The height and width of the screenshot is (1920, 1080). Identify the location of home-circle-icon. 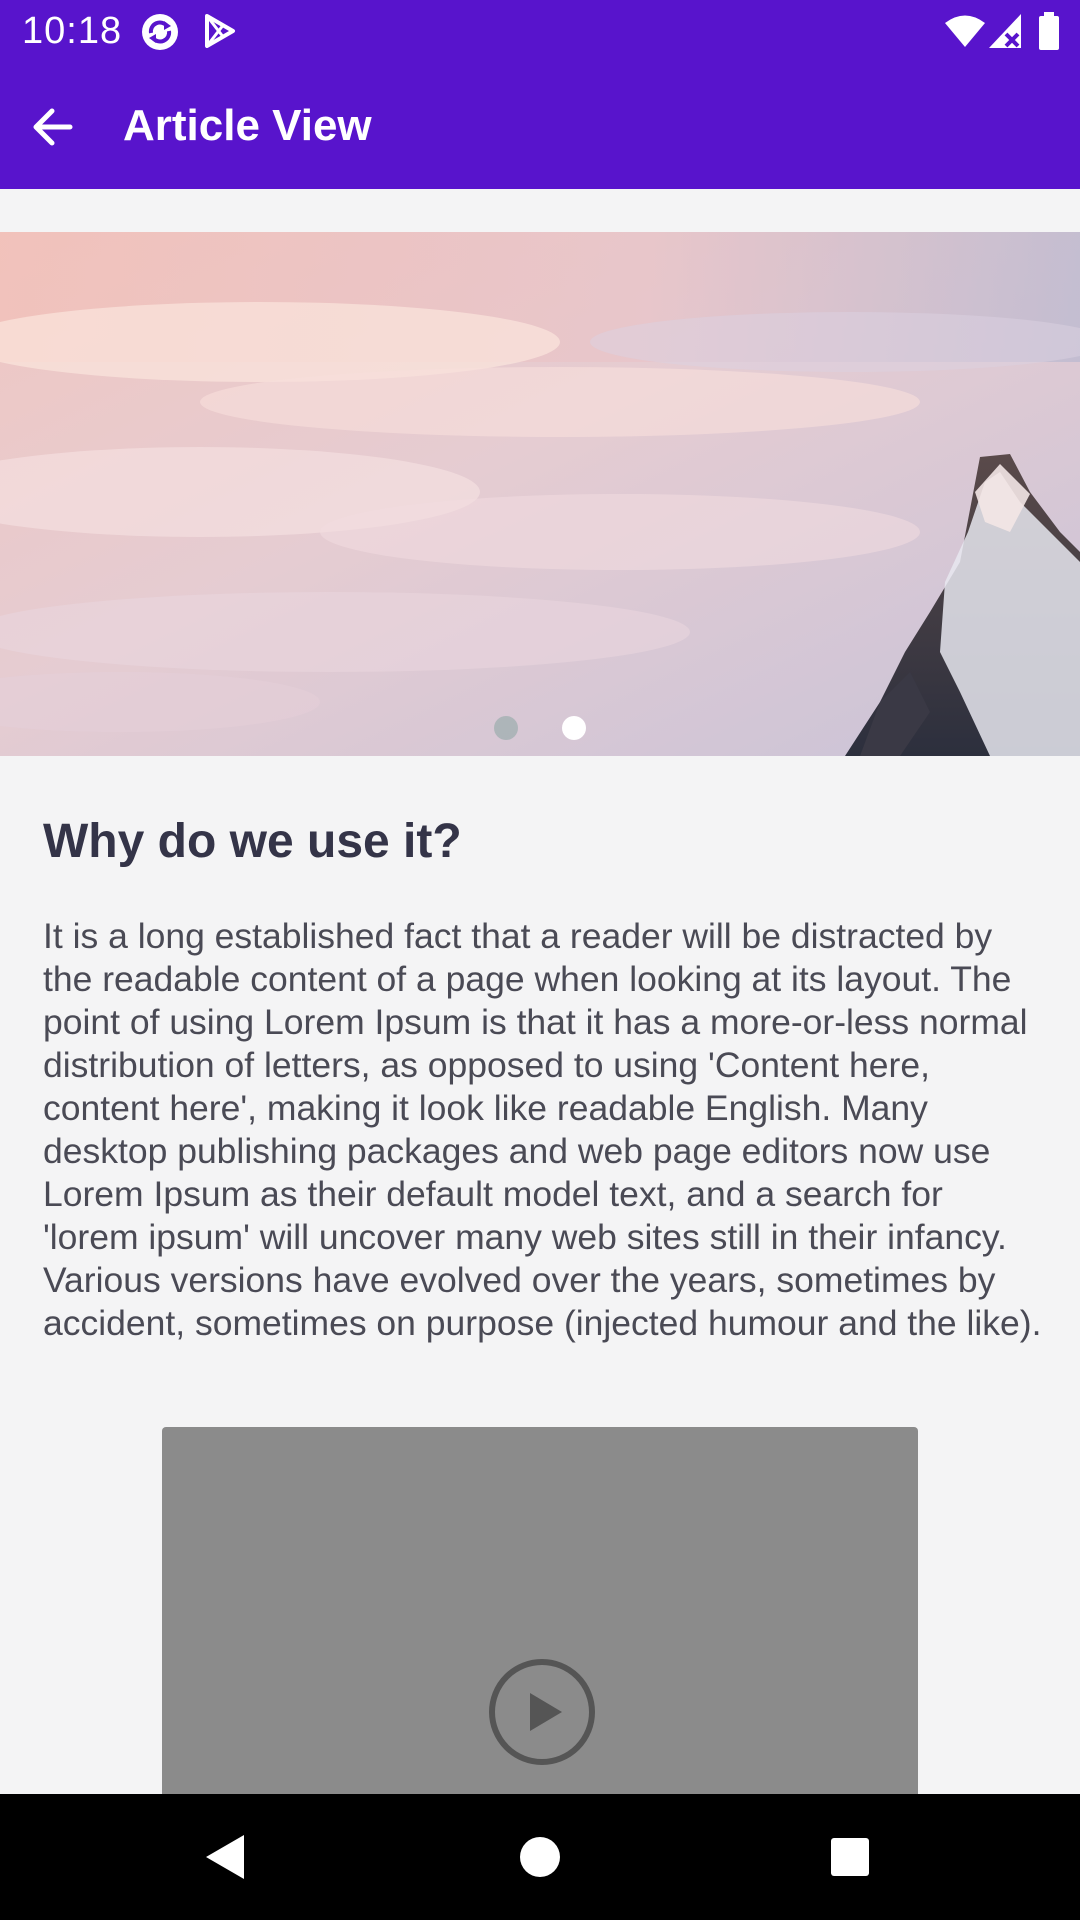
(540, 1857).